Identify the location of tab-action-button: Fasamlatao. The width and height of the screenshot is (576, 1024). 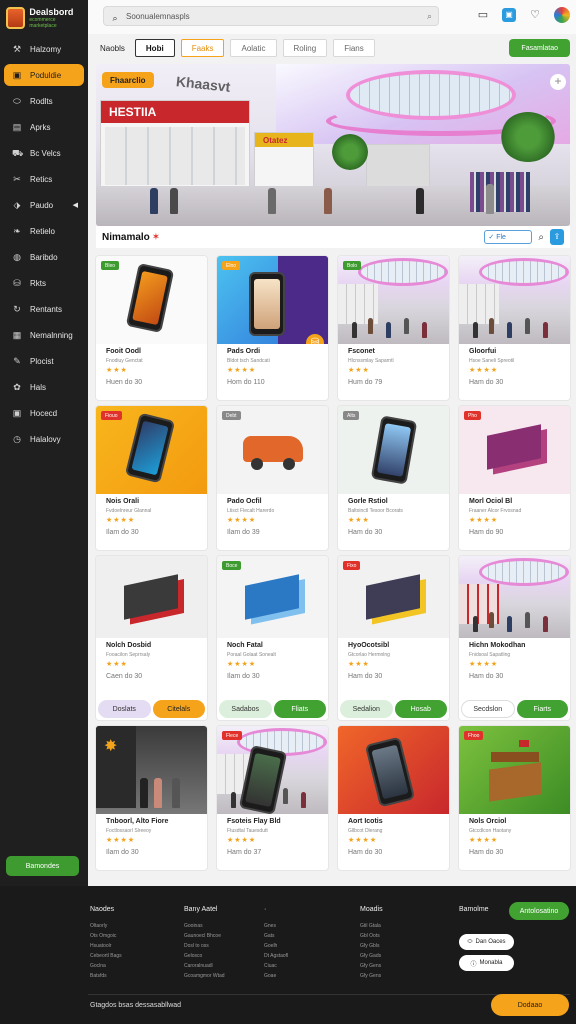
(539, 48).